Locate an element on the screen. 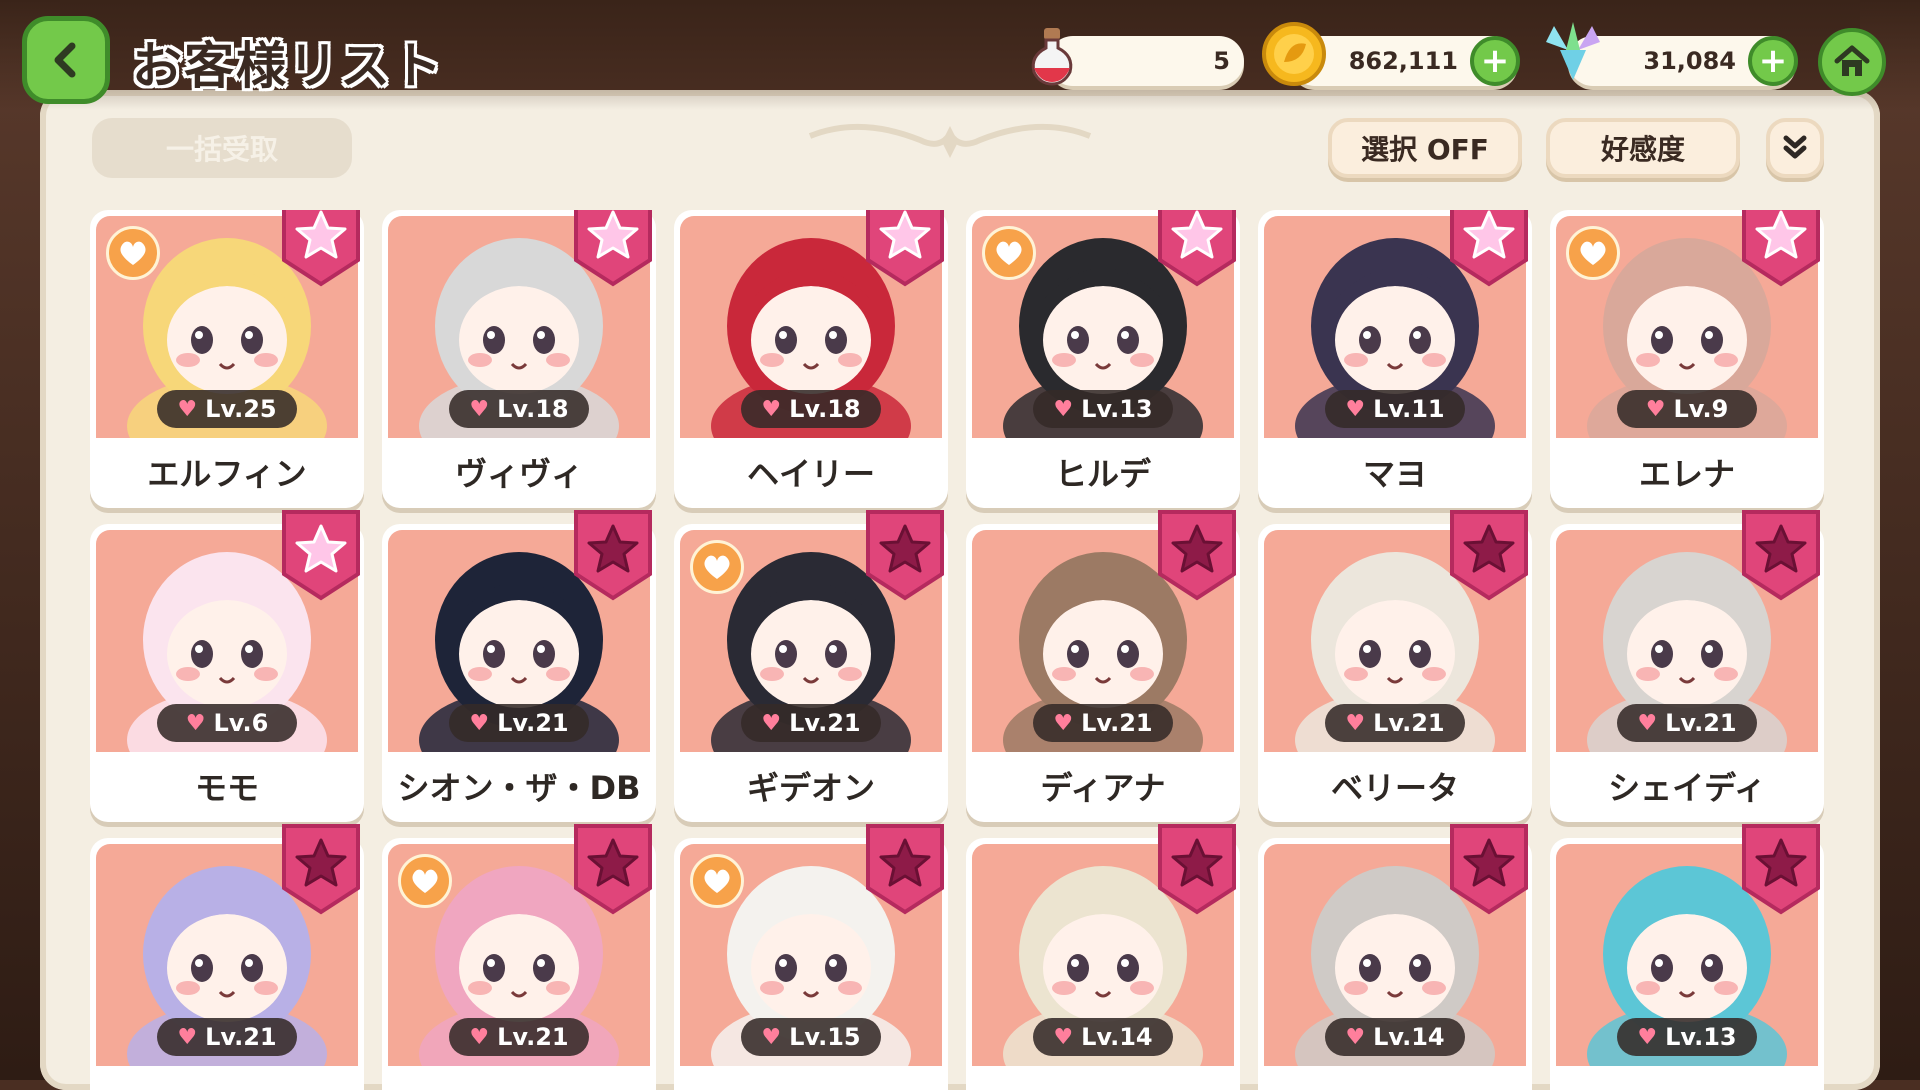 This screenshot has width=1920, height=1090. level-text: Lv.15 is located at coordinates (825, 1037).